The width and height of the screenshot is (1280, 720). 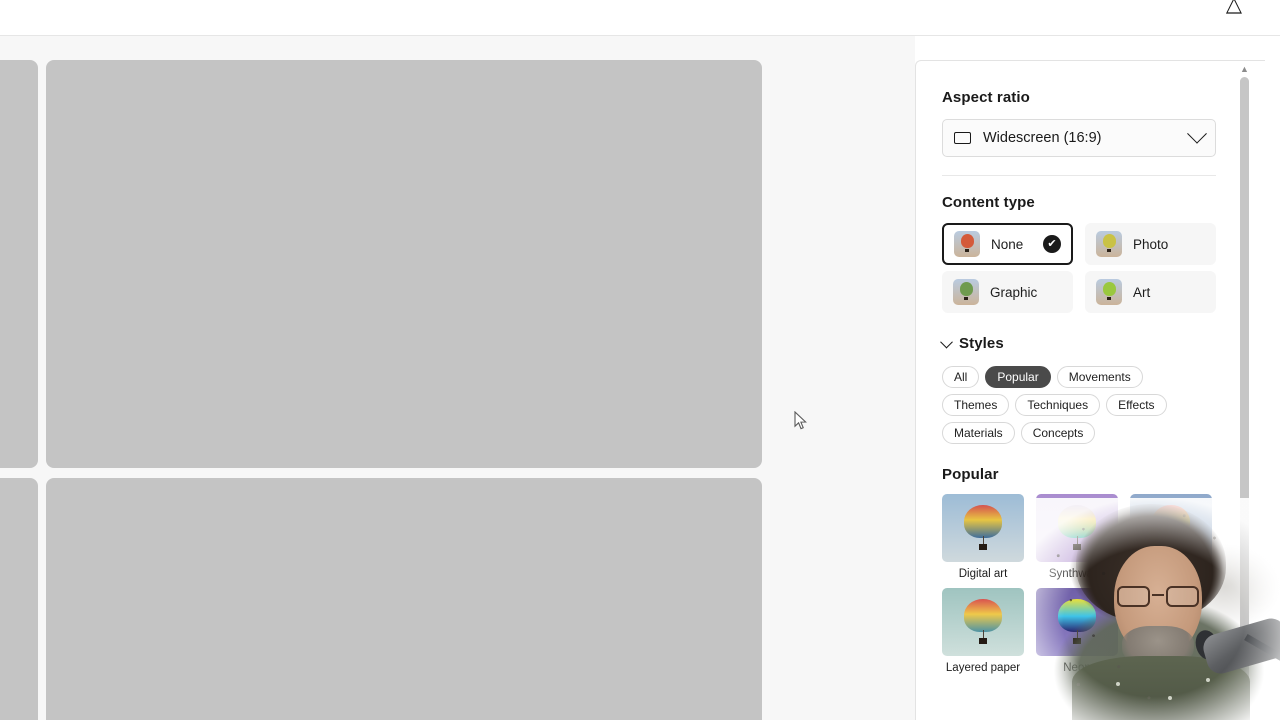 I want to click on panel-divider, so click(x=1079, y=175).